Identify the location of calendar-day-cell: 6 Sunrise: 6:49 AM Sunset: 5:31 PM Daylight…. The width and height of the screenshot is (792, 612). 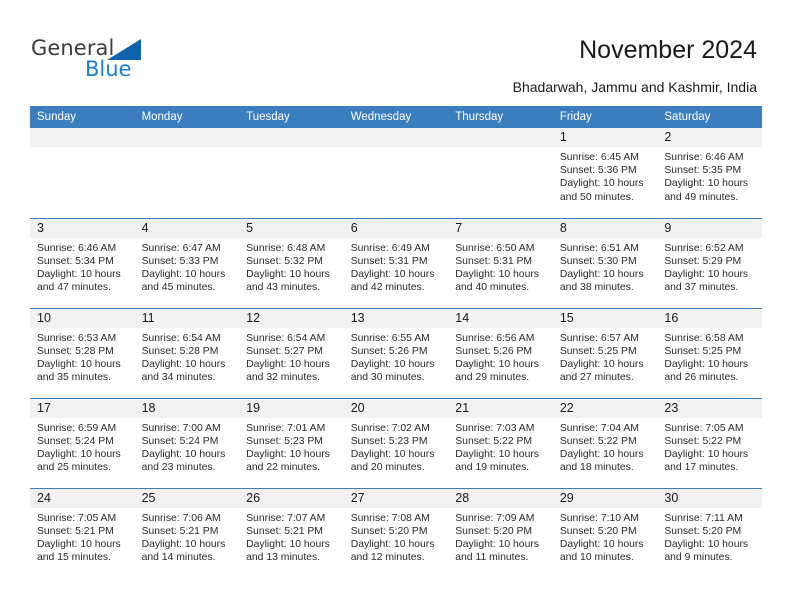
(396, 262).